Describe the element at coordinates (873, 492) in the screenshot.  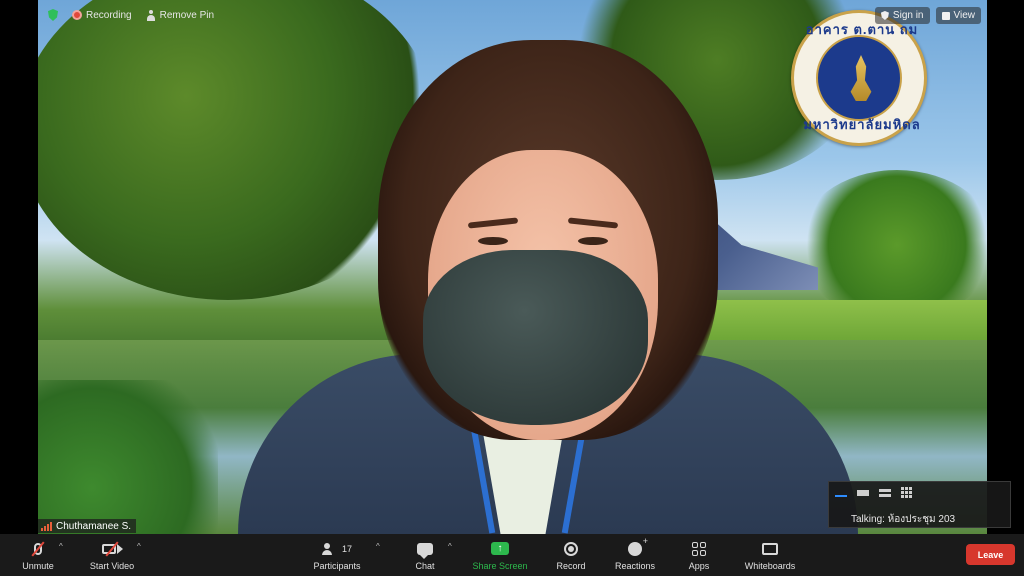
I see `layout-switcher` at that location.